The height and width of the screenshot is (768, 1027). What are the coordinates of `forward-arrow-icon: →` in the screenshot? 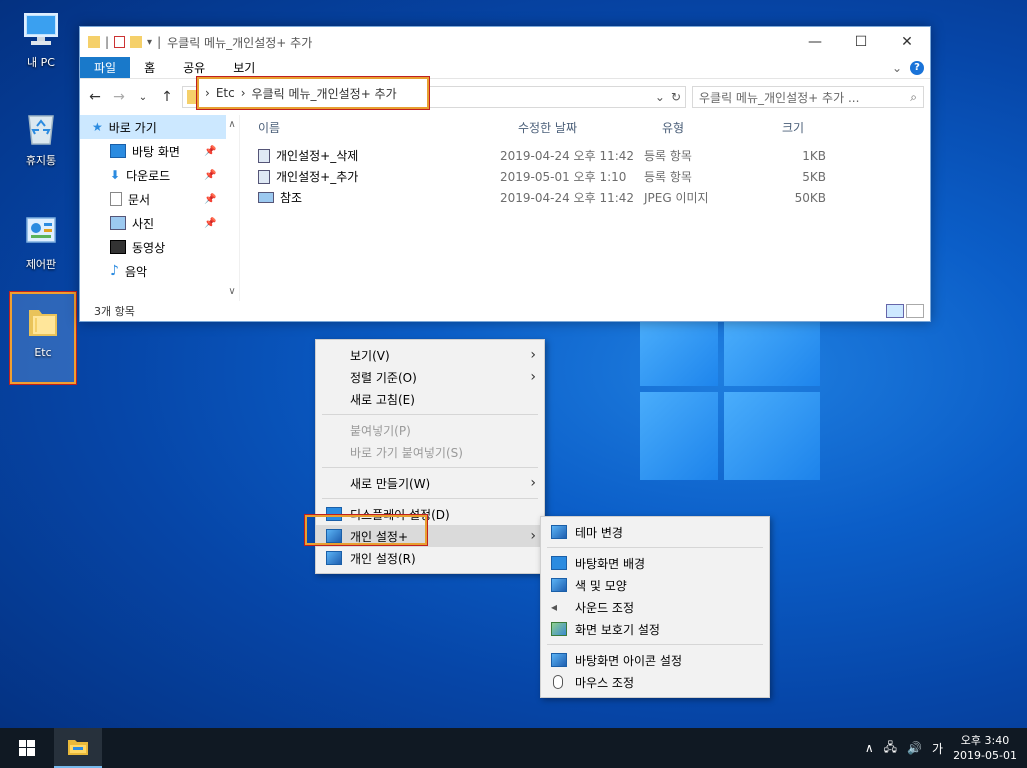 It's located at (119, 97).